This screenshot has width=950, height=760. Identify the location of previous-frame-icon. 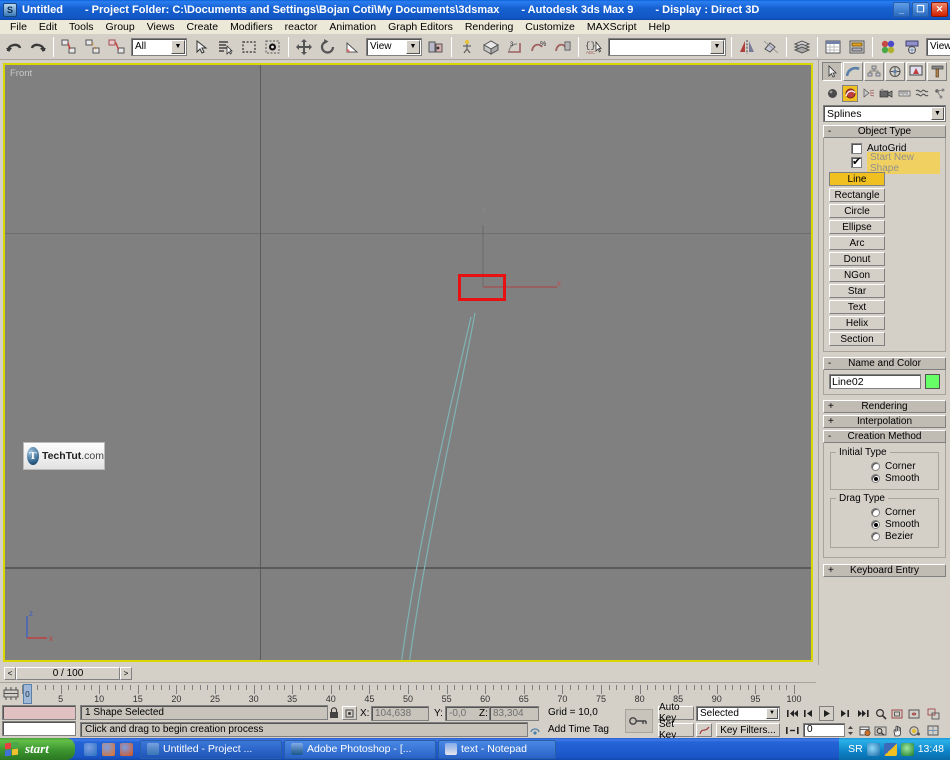
(809, 713).